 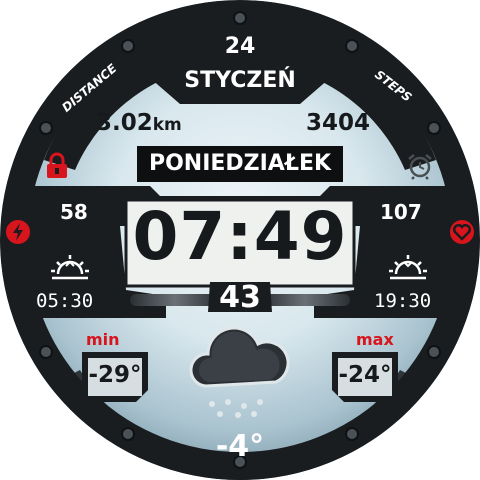 I want to click on distance-unit: km, so click(x=167, y=125).